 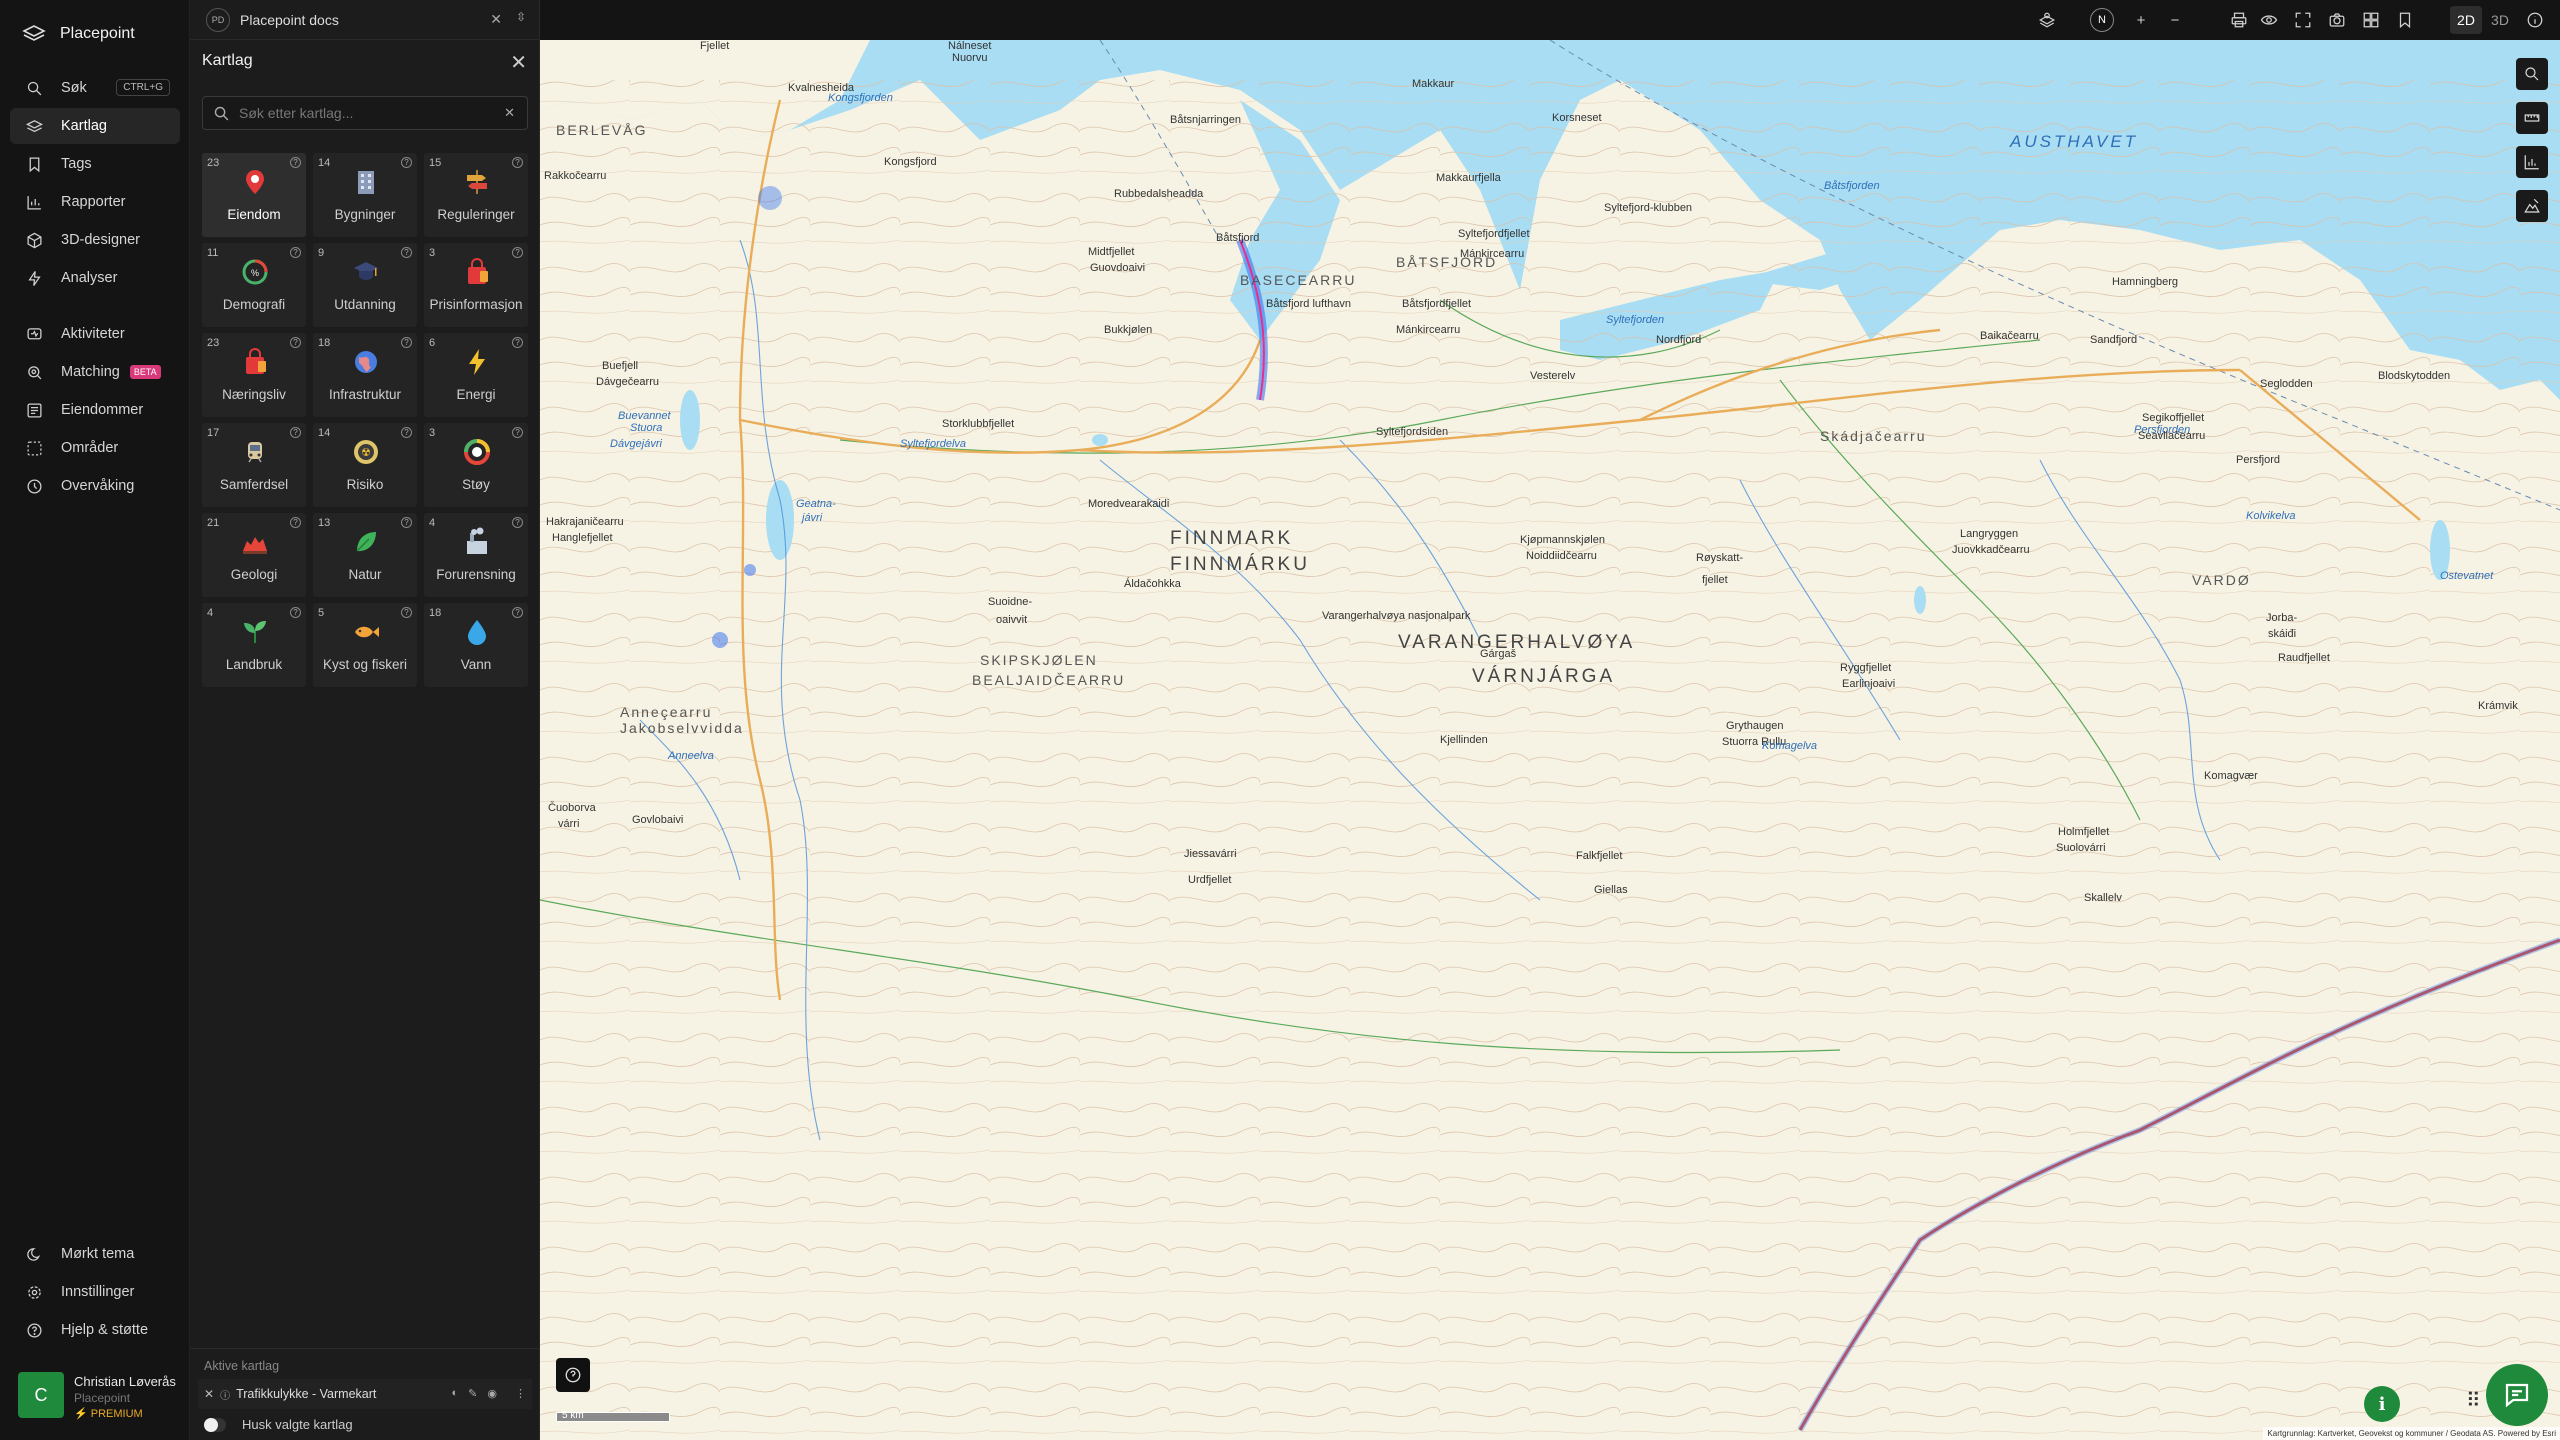 I want to click on edit-icon: ✎, so click(x=472, y=1393).